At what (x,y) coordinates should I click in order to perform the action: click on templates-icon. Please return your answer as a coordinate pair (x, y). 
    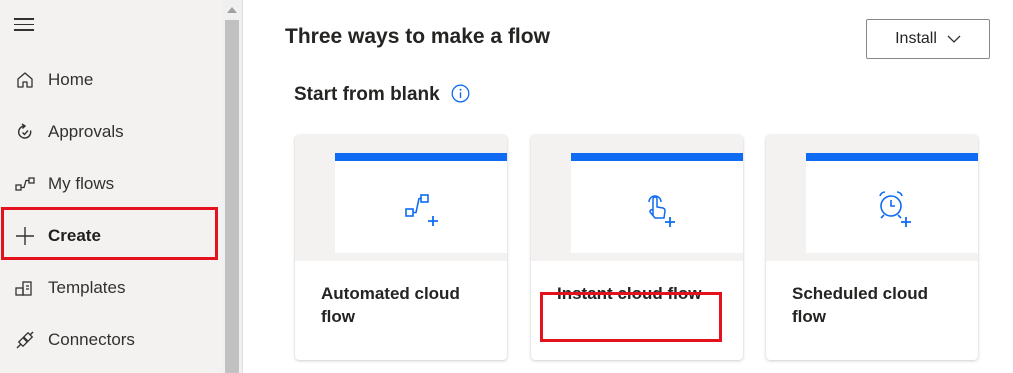
    Looking at the image, I should click on (25, 288).